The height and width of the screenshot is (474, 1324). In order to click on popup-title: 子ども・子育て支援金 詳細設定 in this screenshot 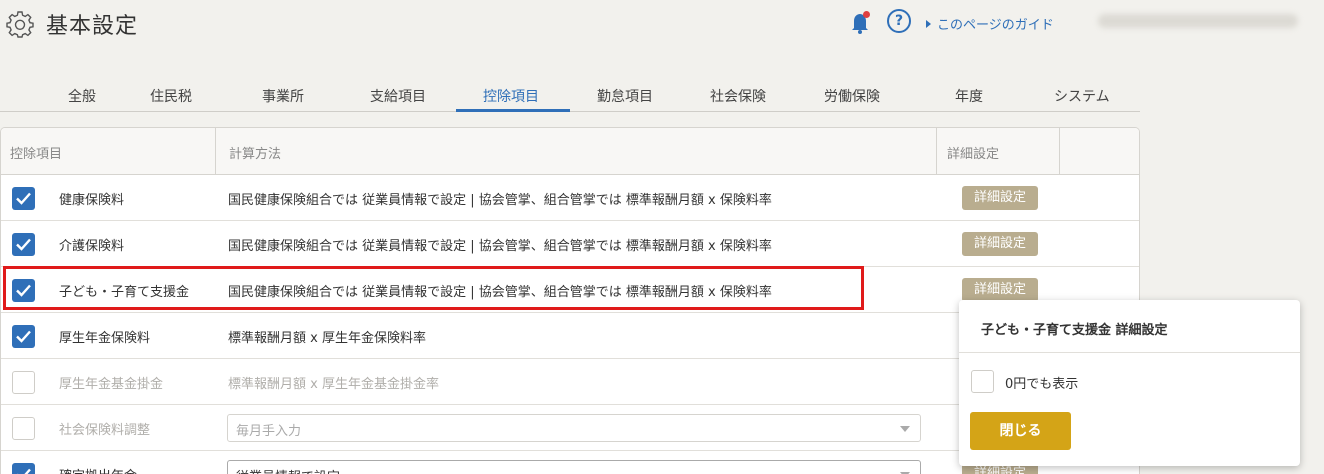, I will do `click(1074, 330)`.